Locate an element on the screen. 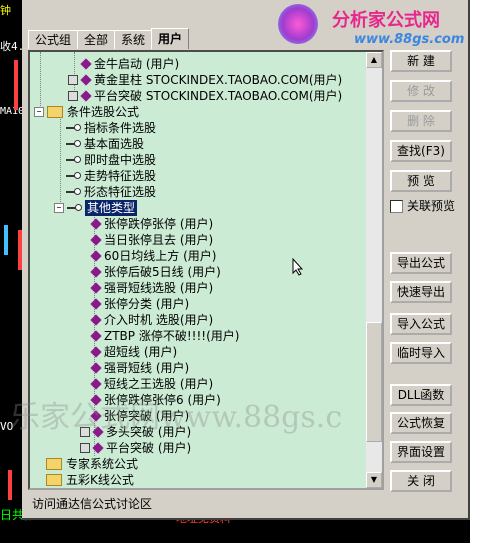  temp-import-button: 临时导入 is located at coordinates (421, 353).